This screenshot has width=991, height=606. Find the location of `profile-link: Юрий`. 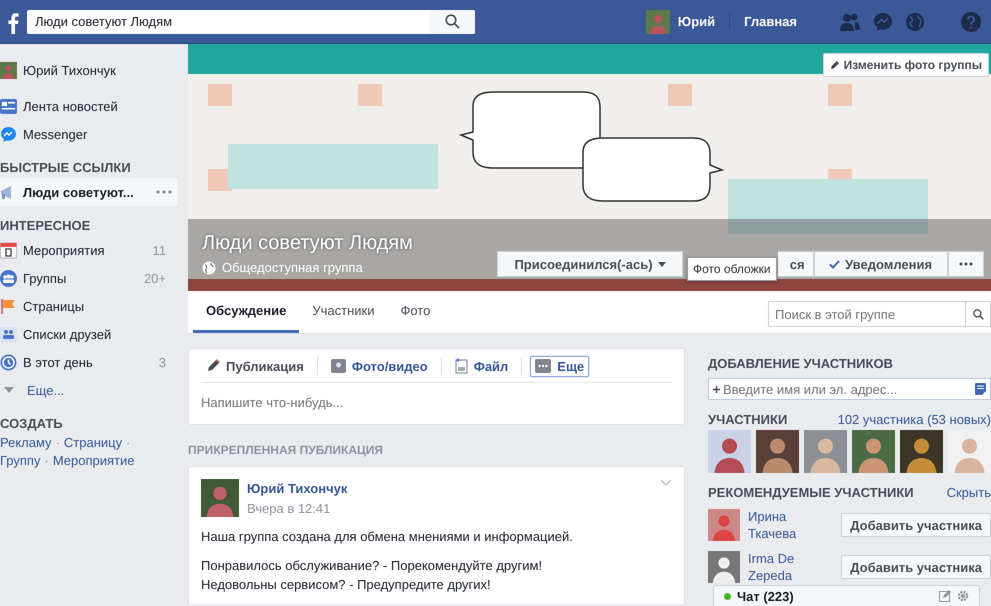

profile-link: Юрий is located at coordinates (704, 21).